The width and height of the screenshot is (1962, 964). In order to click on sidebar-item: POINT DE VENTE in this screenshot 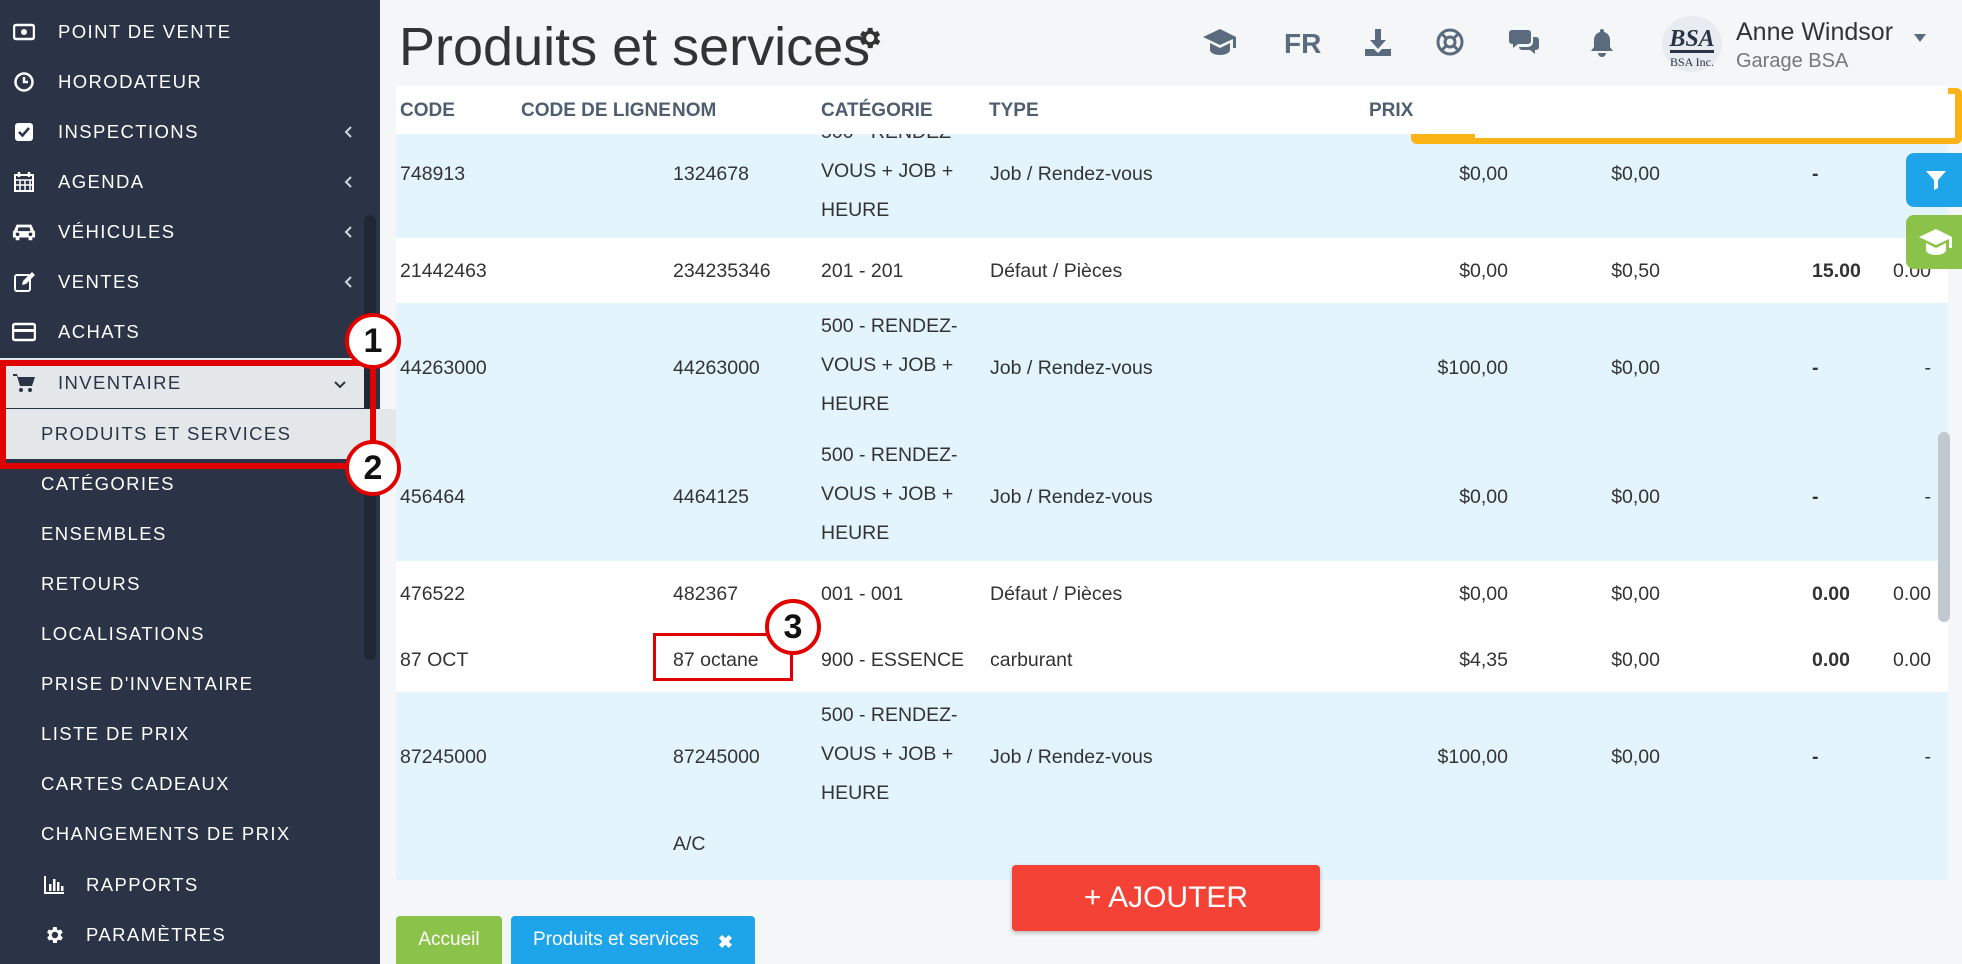, I will do `click(186, 32)`.